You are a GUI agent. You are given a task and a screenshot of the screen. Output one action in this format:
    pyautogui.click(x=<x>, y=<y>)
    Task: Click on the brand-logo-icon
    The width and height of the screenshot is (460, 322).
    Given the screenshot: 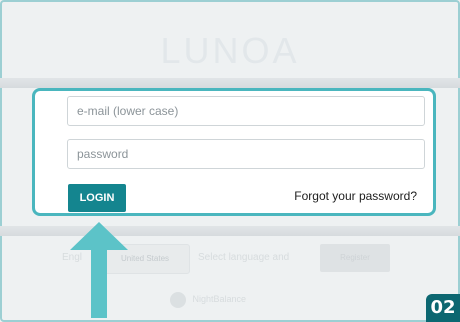 What is the action you would take?
    pyautogui.click(x=178, y=299)
    